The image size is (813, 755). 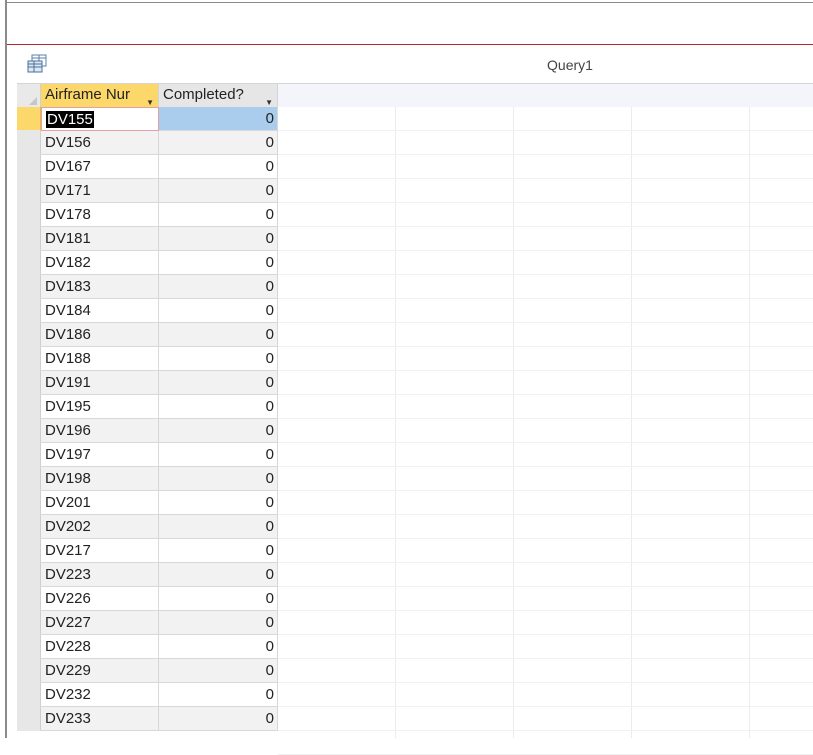 I want to click on cell-airframe-number: DV167, so click(x=100, y=167).